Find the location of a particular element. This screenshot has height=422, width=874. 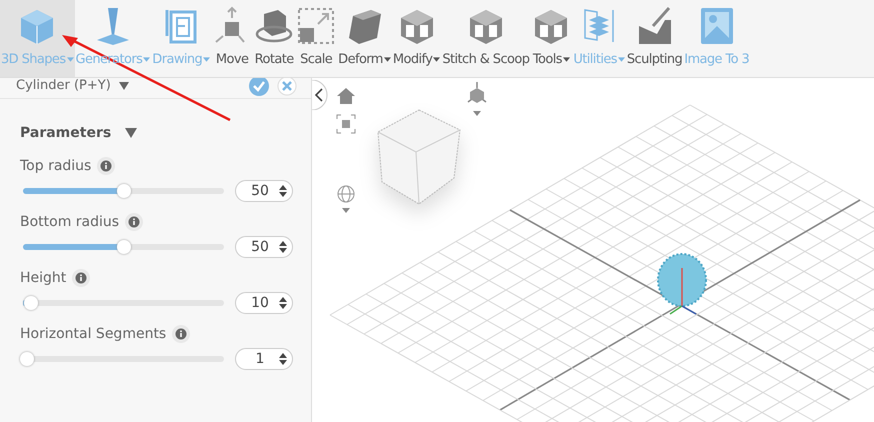

number-field: 1 is located at coordinates (264, 359).